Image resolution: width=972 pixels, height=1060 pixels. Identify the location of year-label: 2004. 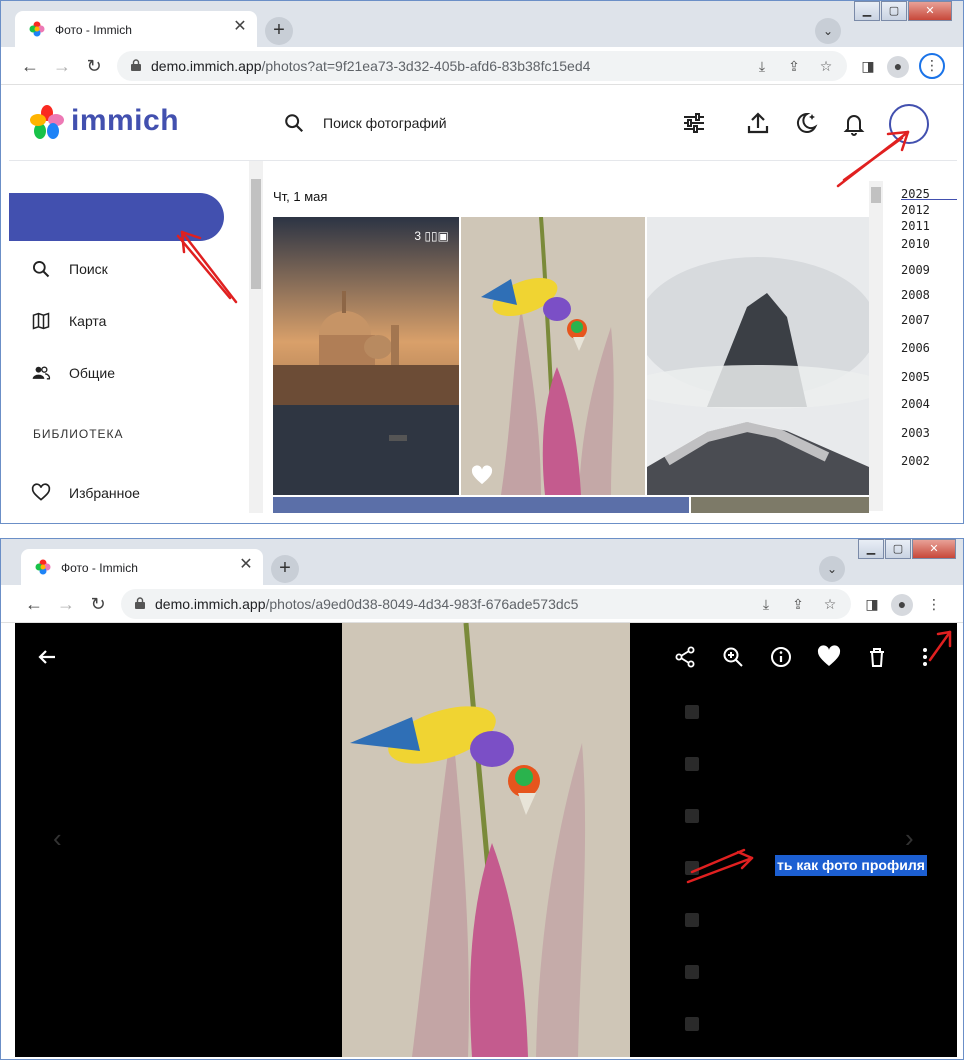
(915, 404).